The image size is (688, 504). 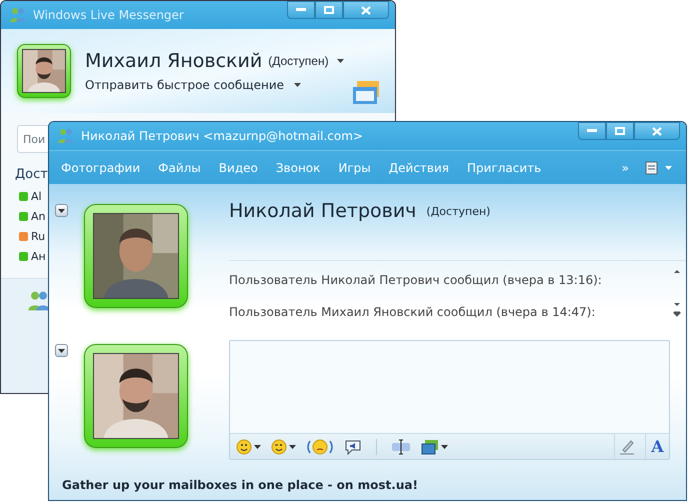 What do you see at coordinates (238, 168) in the screenshot?
I see `menu-item: Видео` at bounding box center [238, 168].